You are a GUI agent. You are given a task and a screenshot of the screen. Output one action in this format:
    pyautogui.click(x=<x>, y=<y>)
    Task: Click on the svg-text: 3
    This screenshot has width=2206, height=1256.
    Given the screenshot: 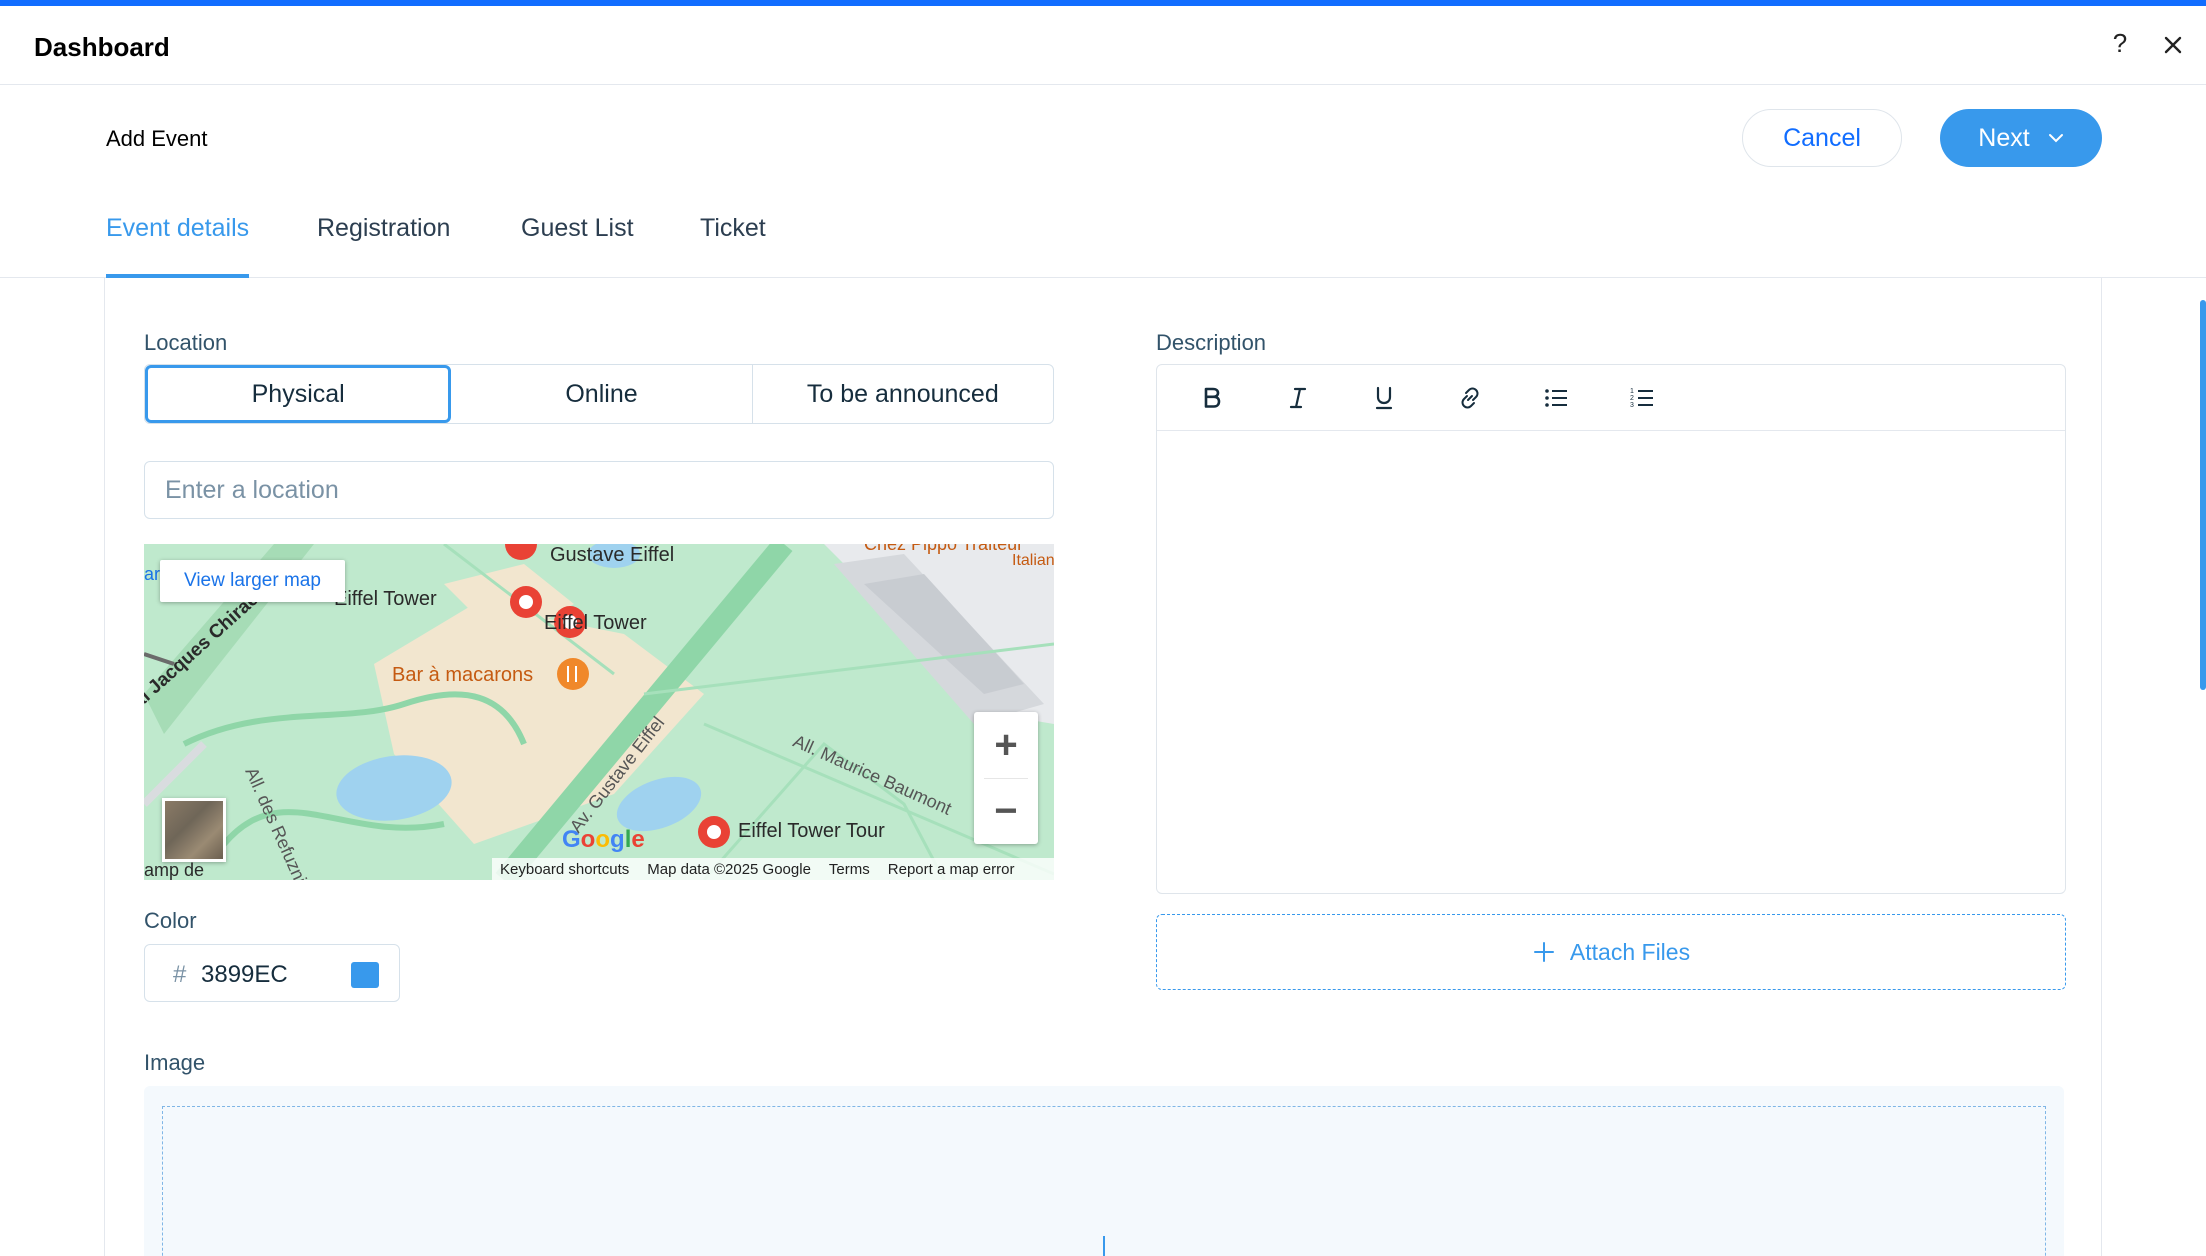 What is the action you would take?
    pyautogui.click(x=1632, y=405)
    